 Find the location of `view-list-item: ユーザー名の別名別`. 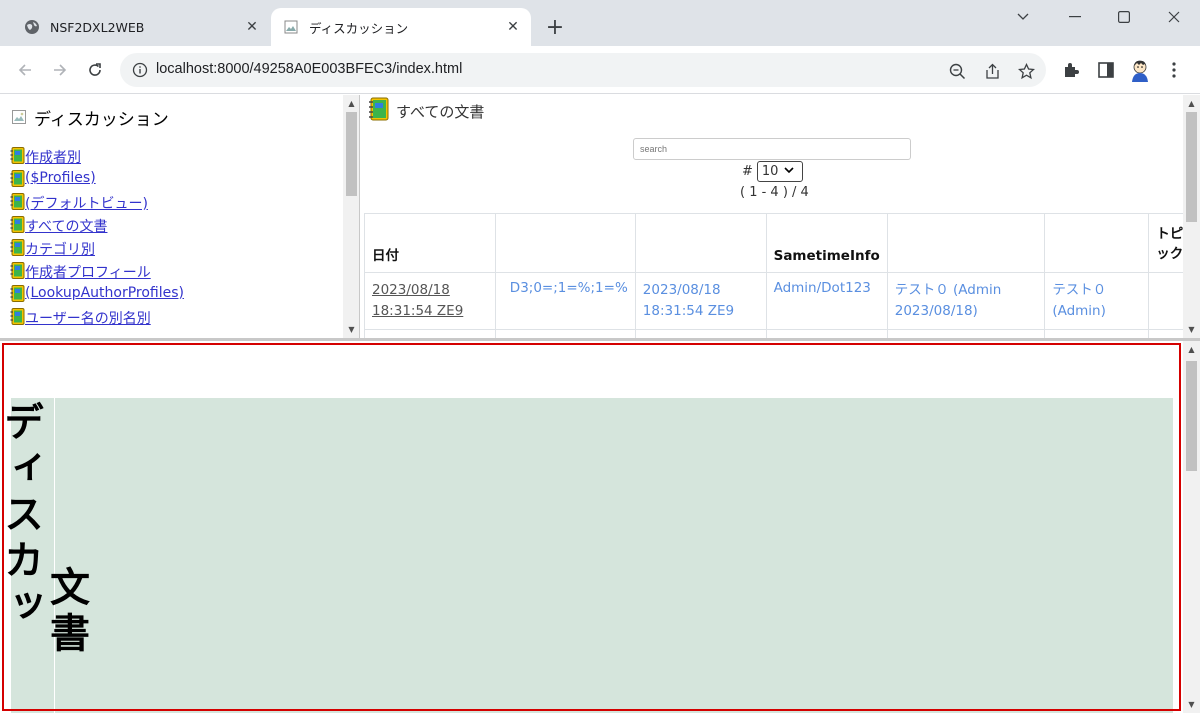

view-list-item: ユーザー名の別名別 is located at coordinates (97, 319).